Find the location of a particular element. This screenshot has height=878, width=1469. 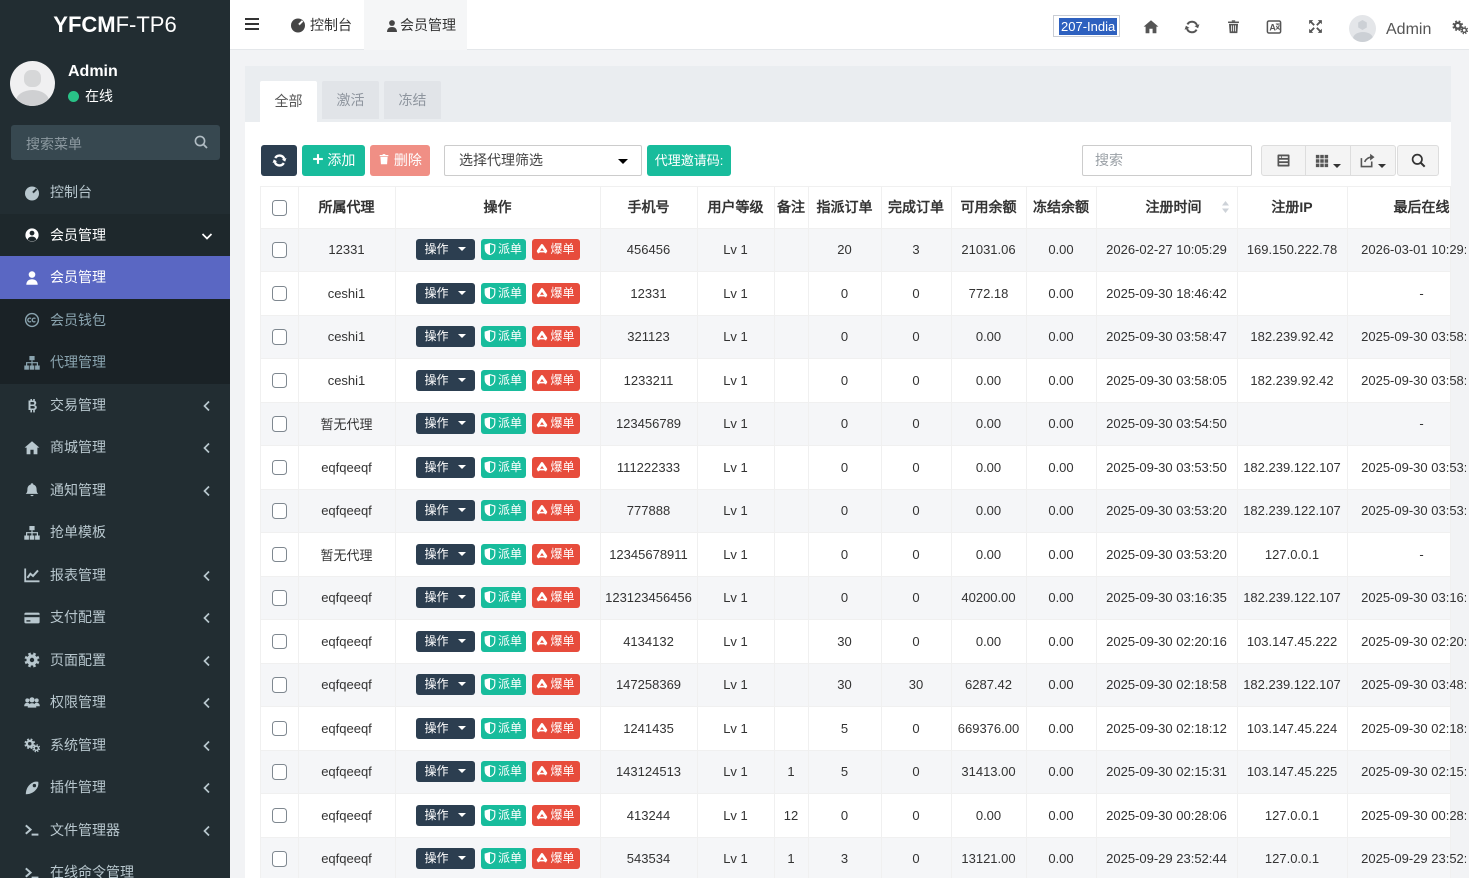

svg-text: A is located at coordinates (1272, 28).